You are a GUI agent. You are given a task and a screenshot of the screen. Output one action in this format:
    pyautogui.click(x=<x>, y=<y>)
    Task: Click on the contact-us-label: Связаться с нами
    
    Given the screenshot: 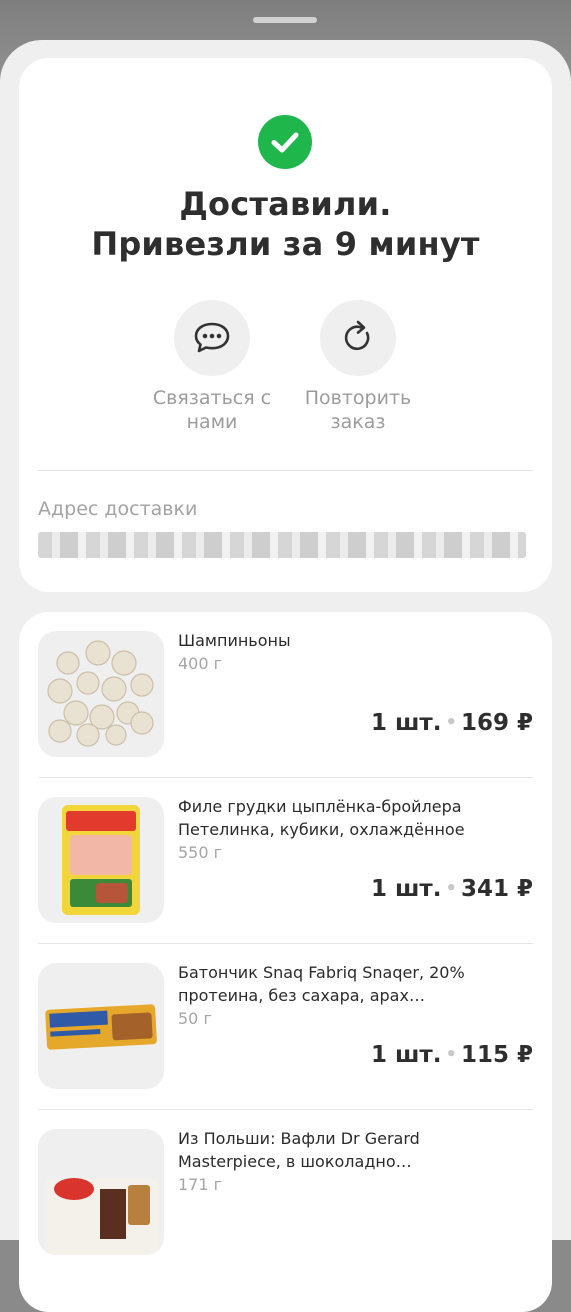 What is the action you would take?
    pyautogui.click(x=212, y=410)
    